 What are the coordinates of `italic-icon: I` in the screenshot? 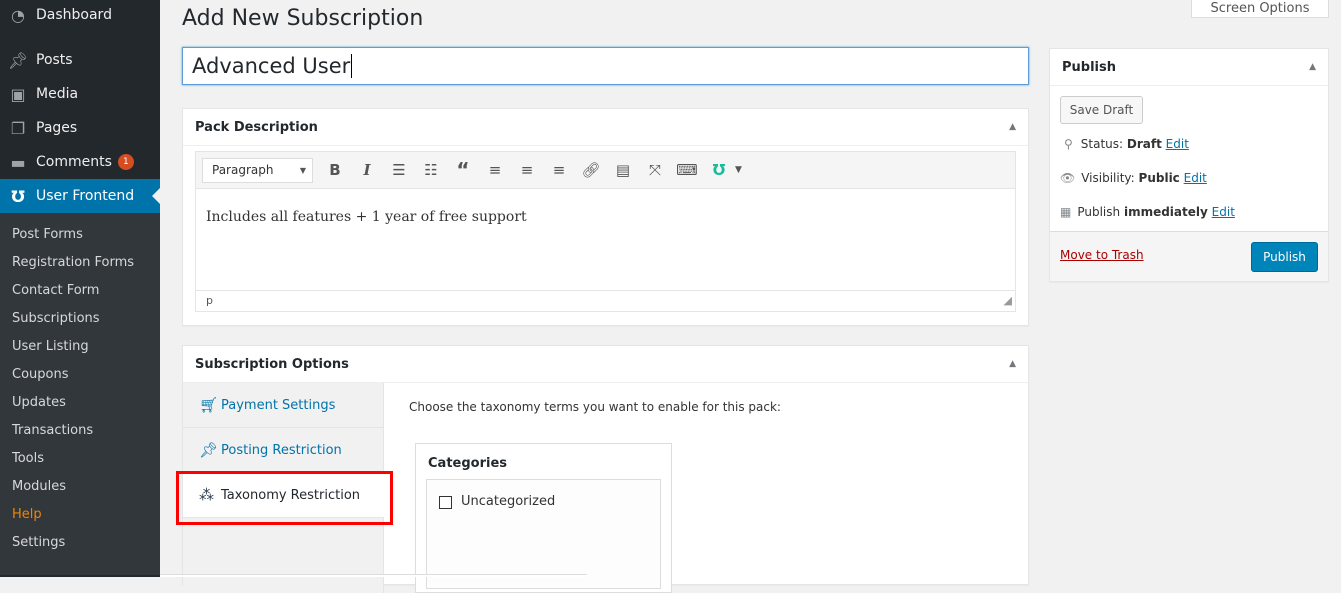 It's located at (367, 170).